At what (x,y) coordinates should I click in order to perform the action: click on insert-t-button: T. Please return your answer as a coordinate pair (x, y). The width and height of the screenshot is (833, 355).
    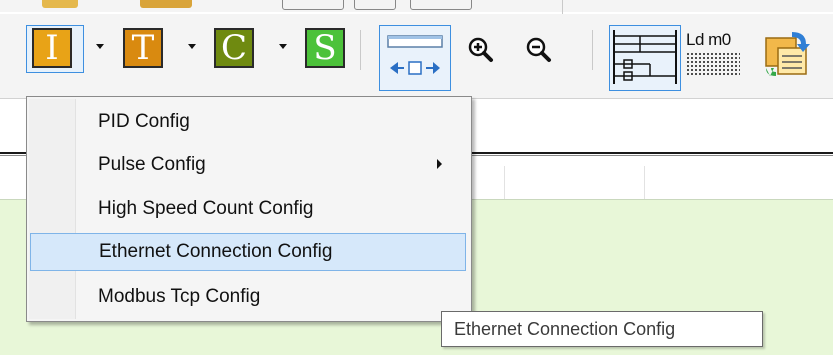
    Looking at the image, I should click on (143, 48).